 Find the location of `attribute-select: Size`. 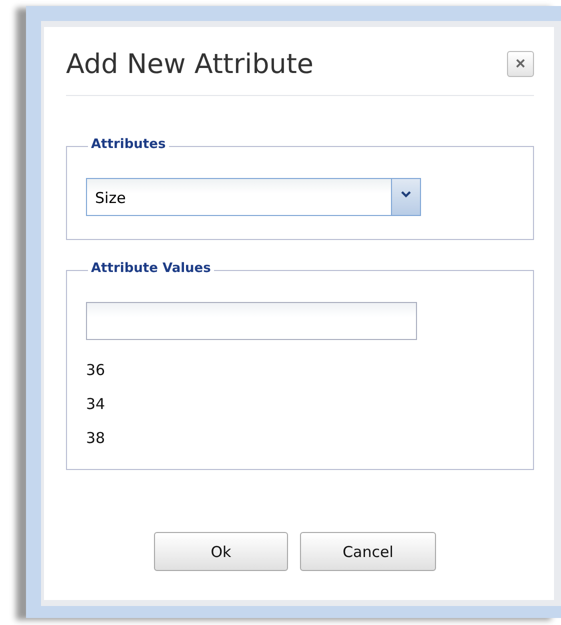

attribute-select: Size is located at coordinates (253, 197).